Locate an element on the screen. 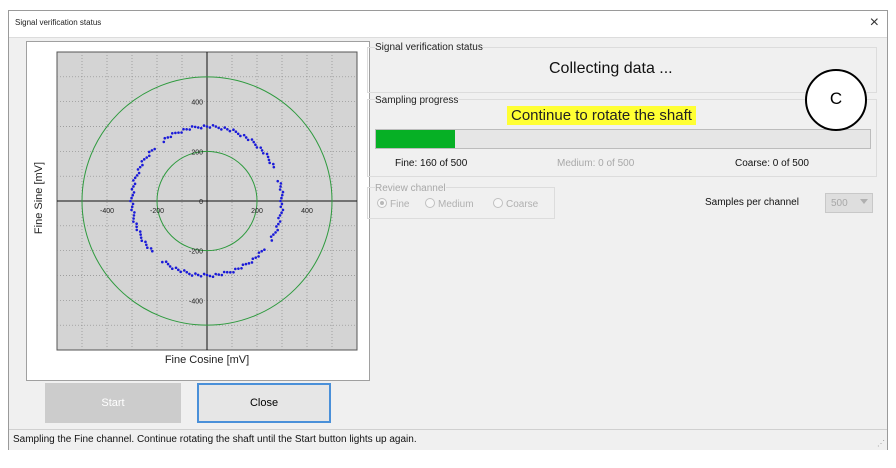 The height and width of the screenshot is (468, 896). start-button: Start is located at coordinates (113, 403).